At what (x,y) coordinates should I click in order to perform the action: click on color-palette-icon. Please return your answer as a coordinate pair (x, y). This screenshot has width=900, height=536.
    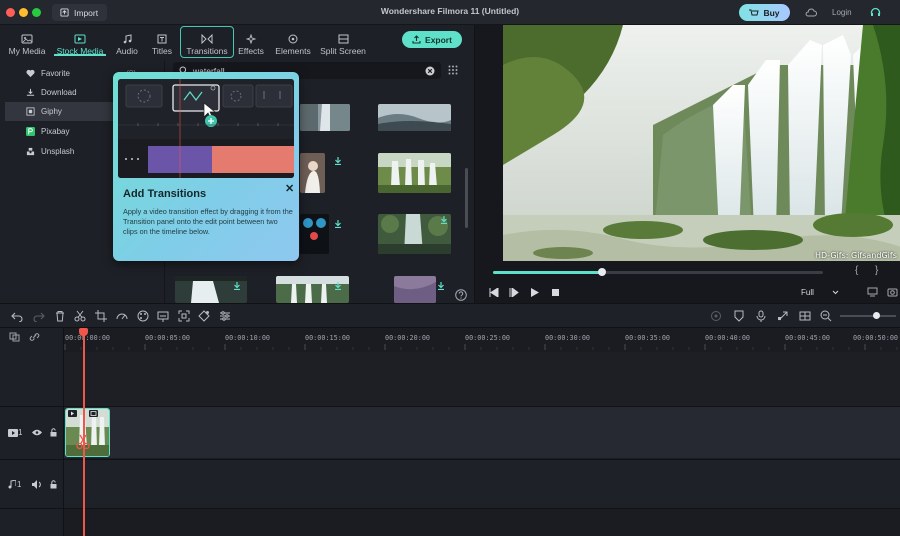
    Looking at the image, I should click on (143, 316).